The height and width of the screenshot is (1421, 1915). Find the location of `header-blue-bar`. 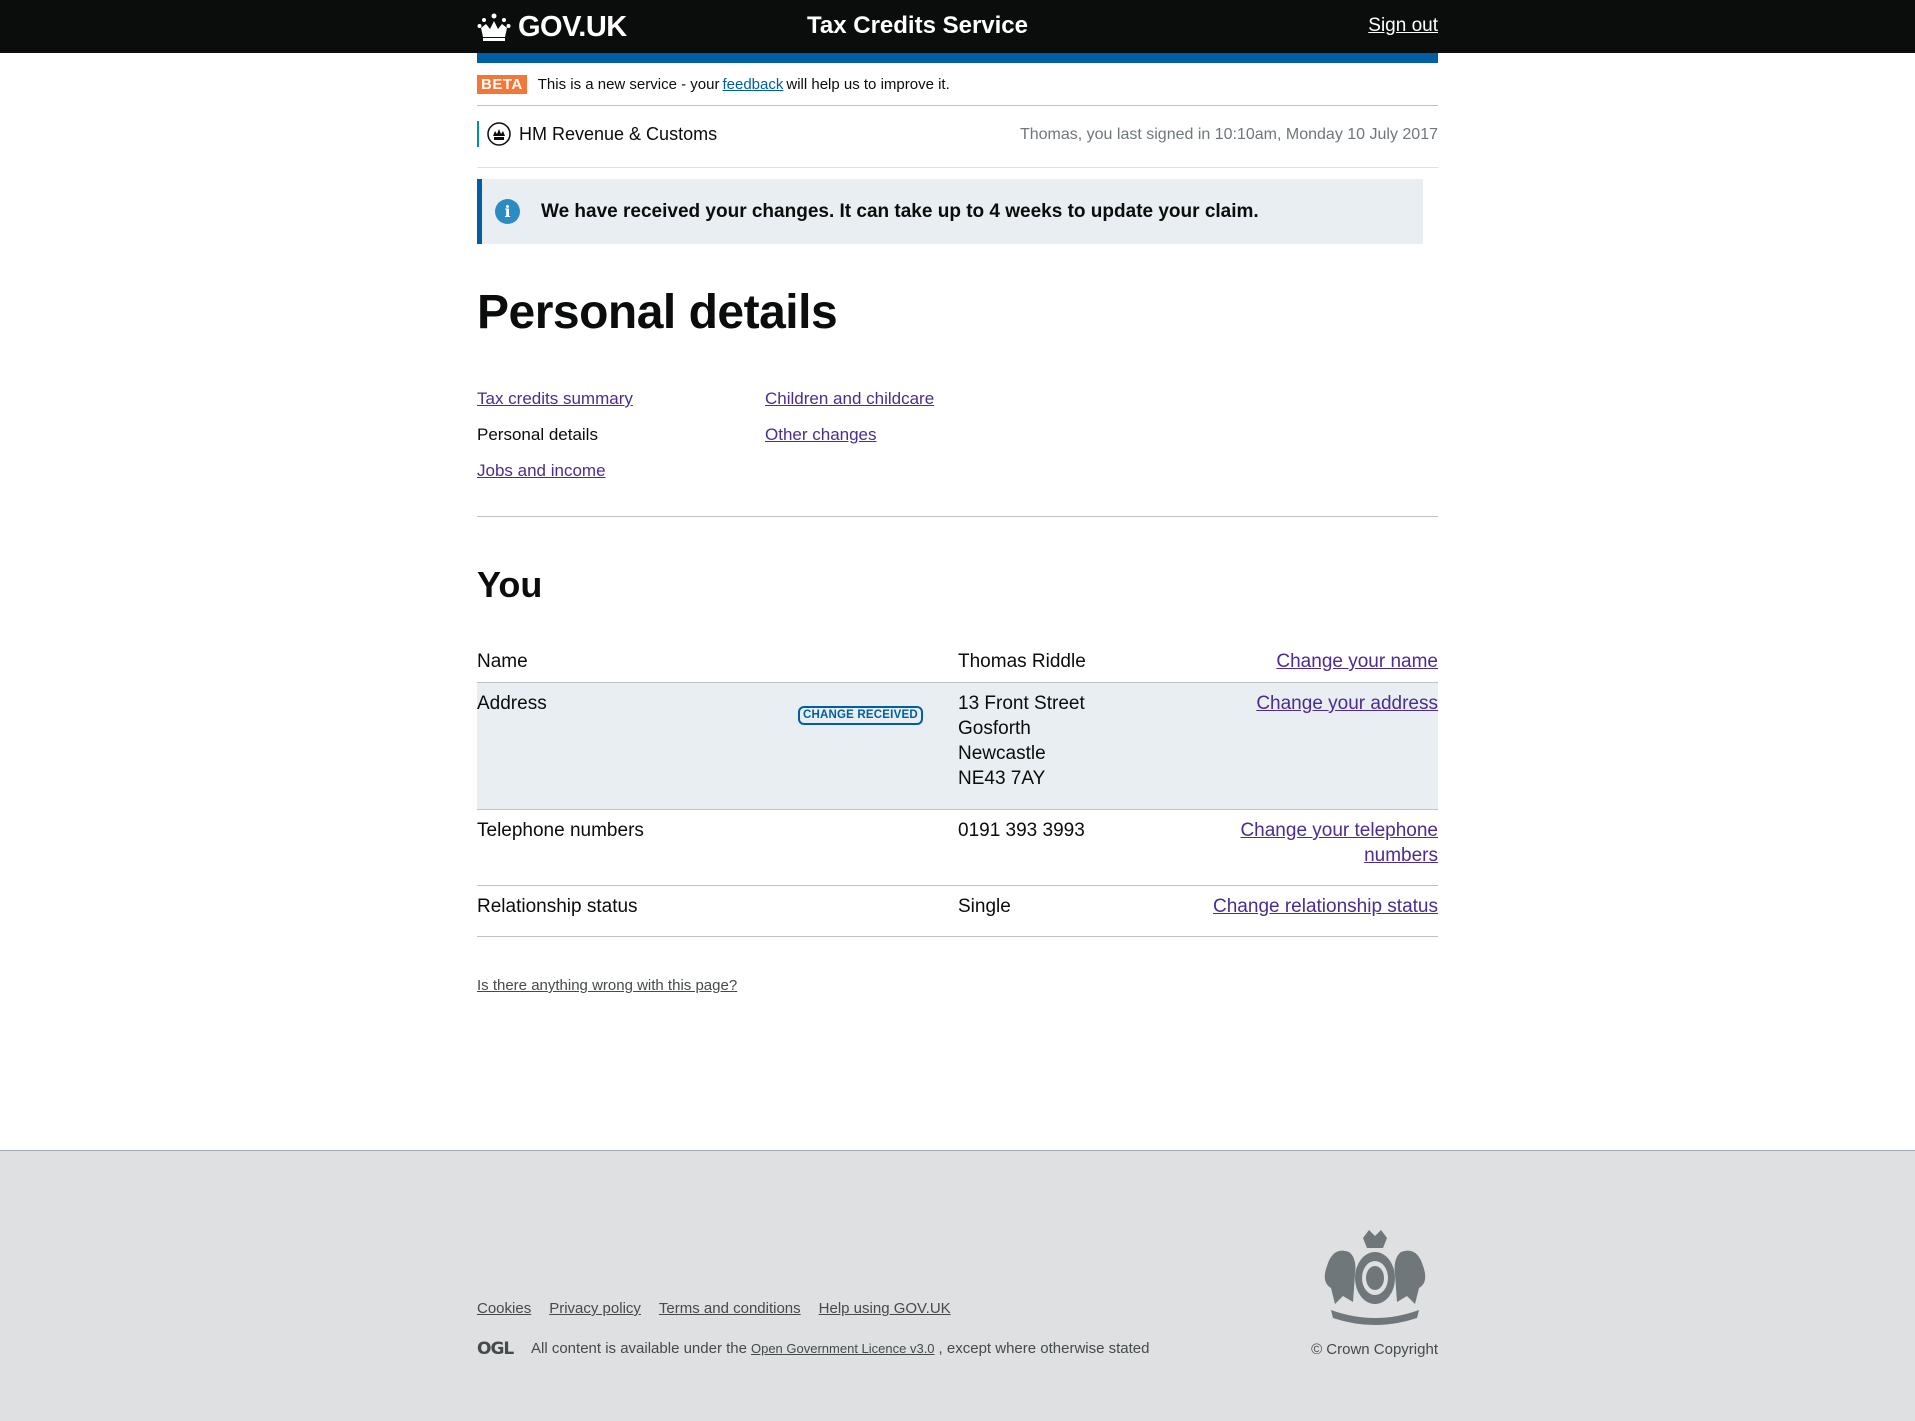

header-blue-bar is located at coordinates (957, 58).